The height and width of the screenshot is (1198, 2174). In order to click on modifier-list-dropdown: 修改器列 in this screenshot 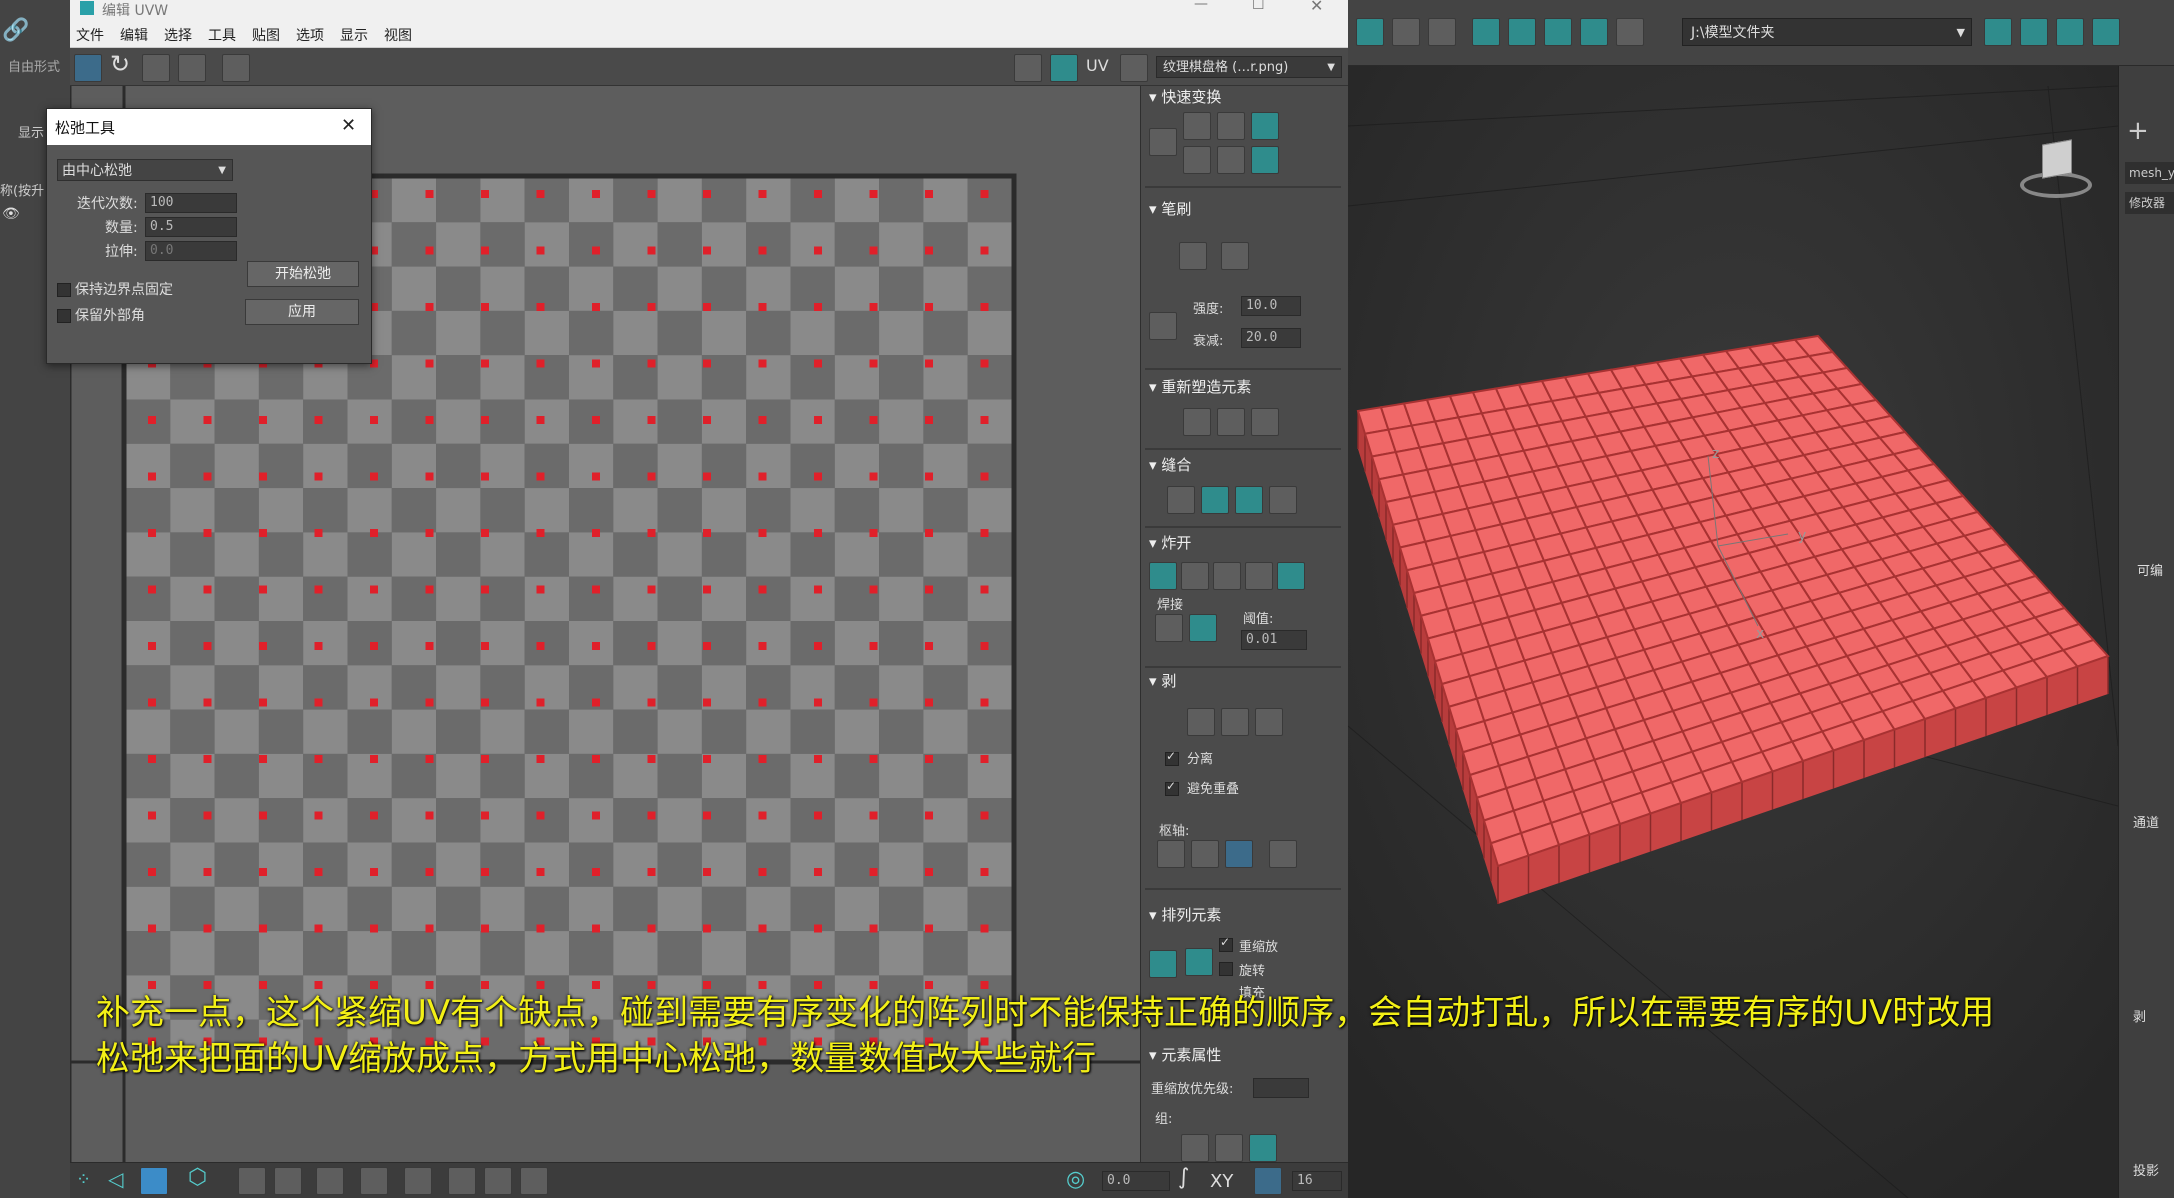, I will do `click(2149, 203)`.